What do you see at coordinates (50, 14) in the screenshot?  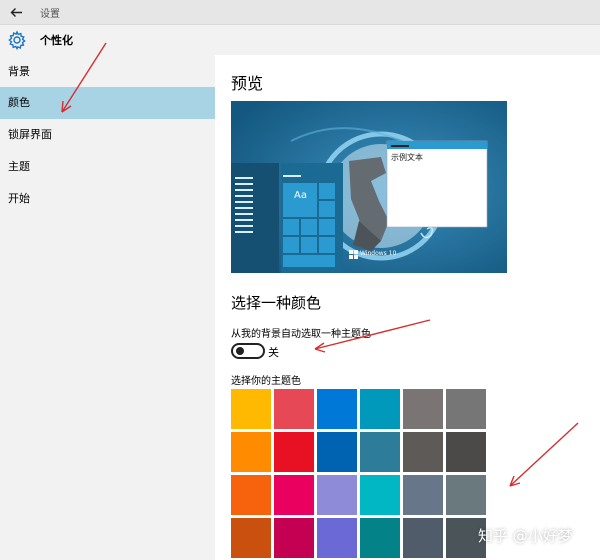 I see `window-title: 设置` at bounding box center [50, 14].